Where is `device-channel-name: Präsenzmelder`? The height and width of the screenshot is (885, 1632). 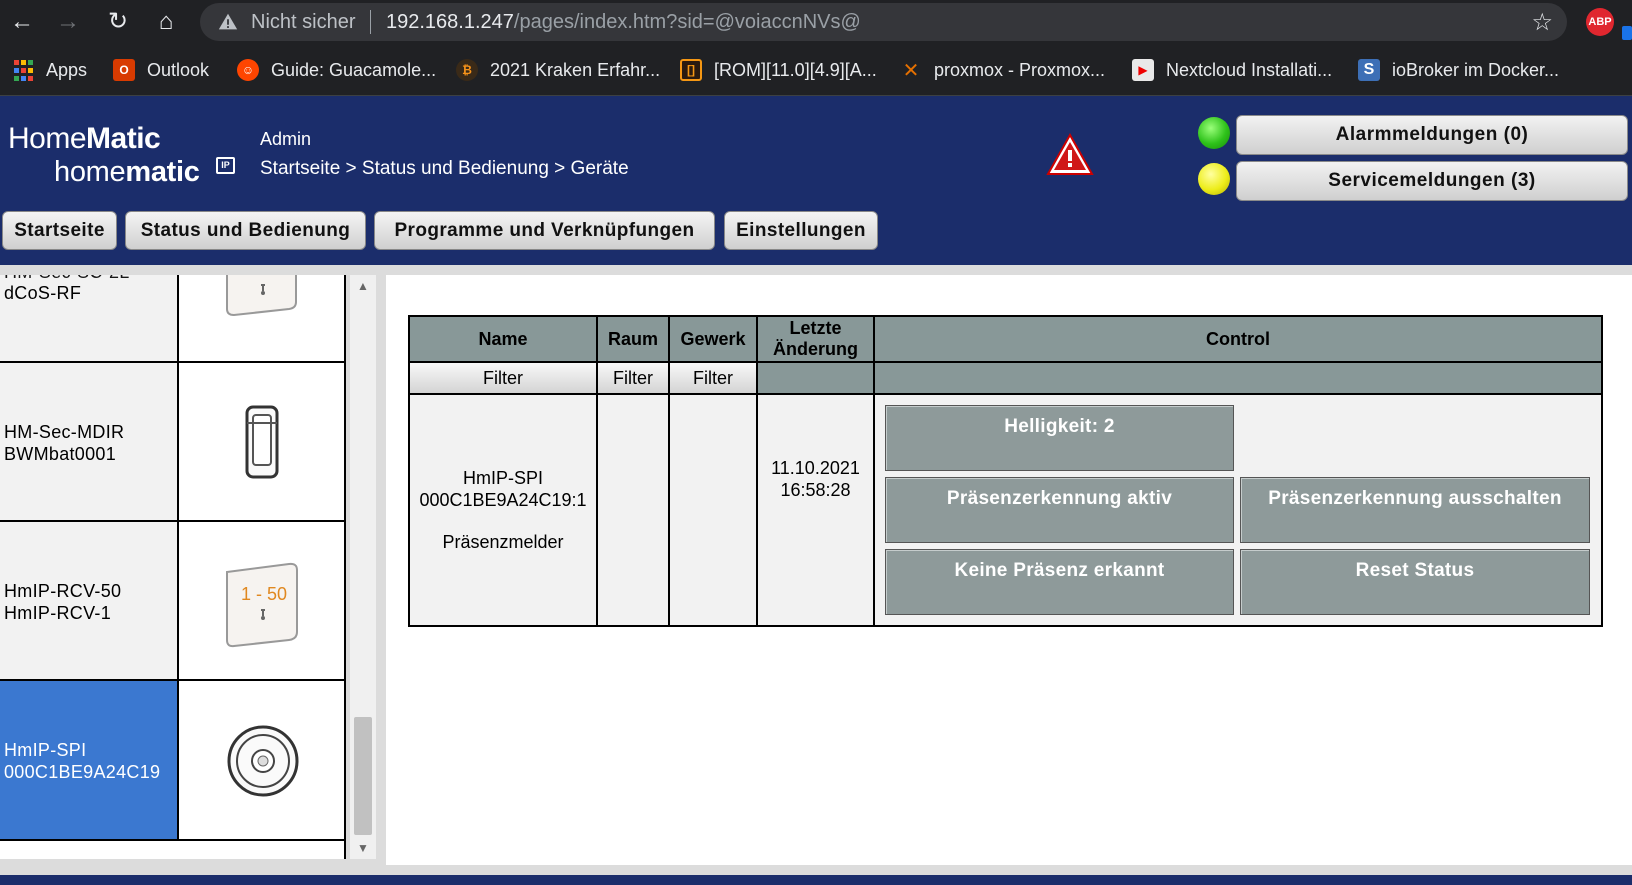
device-channel-name: Präsenzmelder is located at coordinates (503, 542).